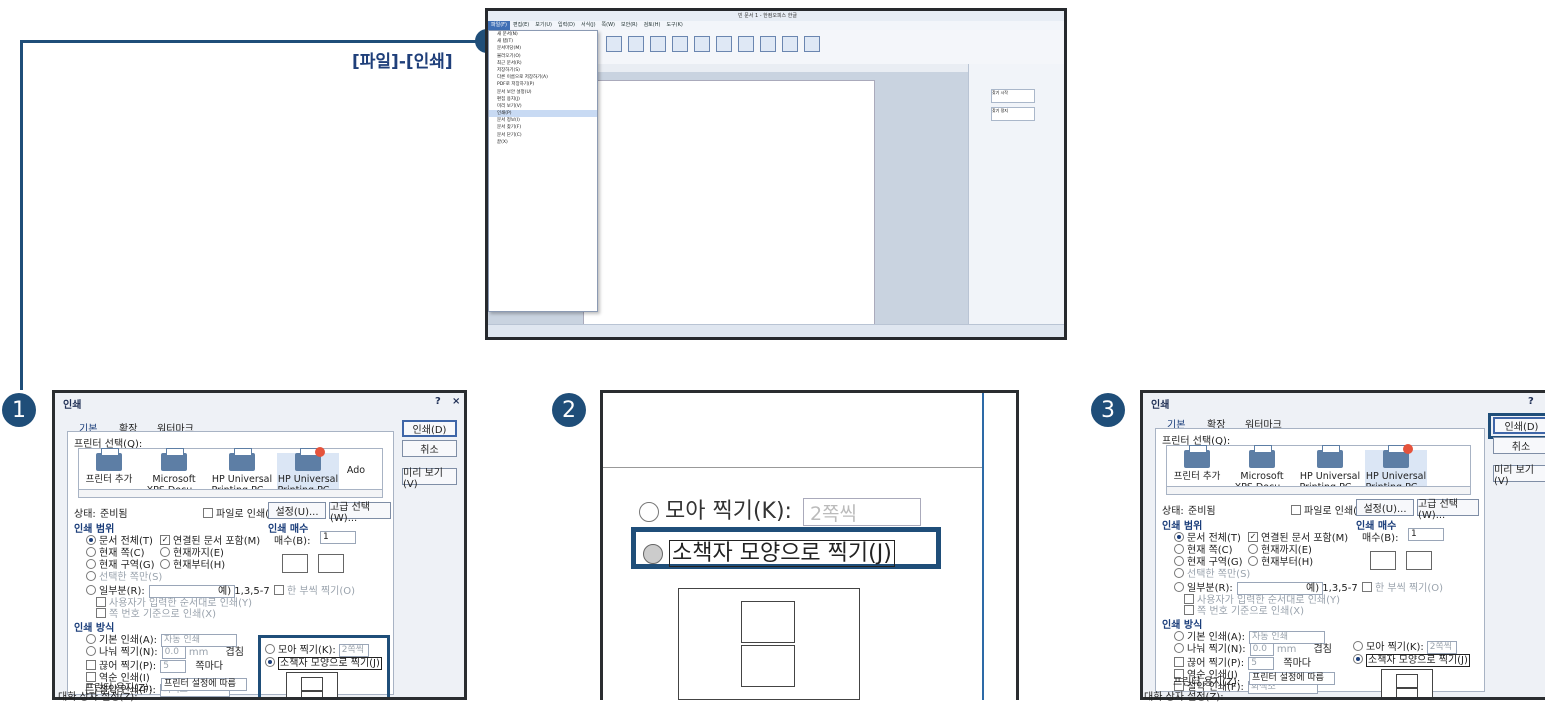 The height and width of the screenshot is (703, 1545). I want to click on menu-view: 보기(U), so click(543, 25).